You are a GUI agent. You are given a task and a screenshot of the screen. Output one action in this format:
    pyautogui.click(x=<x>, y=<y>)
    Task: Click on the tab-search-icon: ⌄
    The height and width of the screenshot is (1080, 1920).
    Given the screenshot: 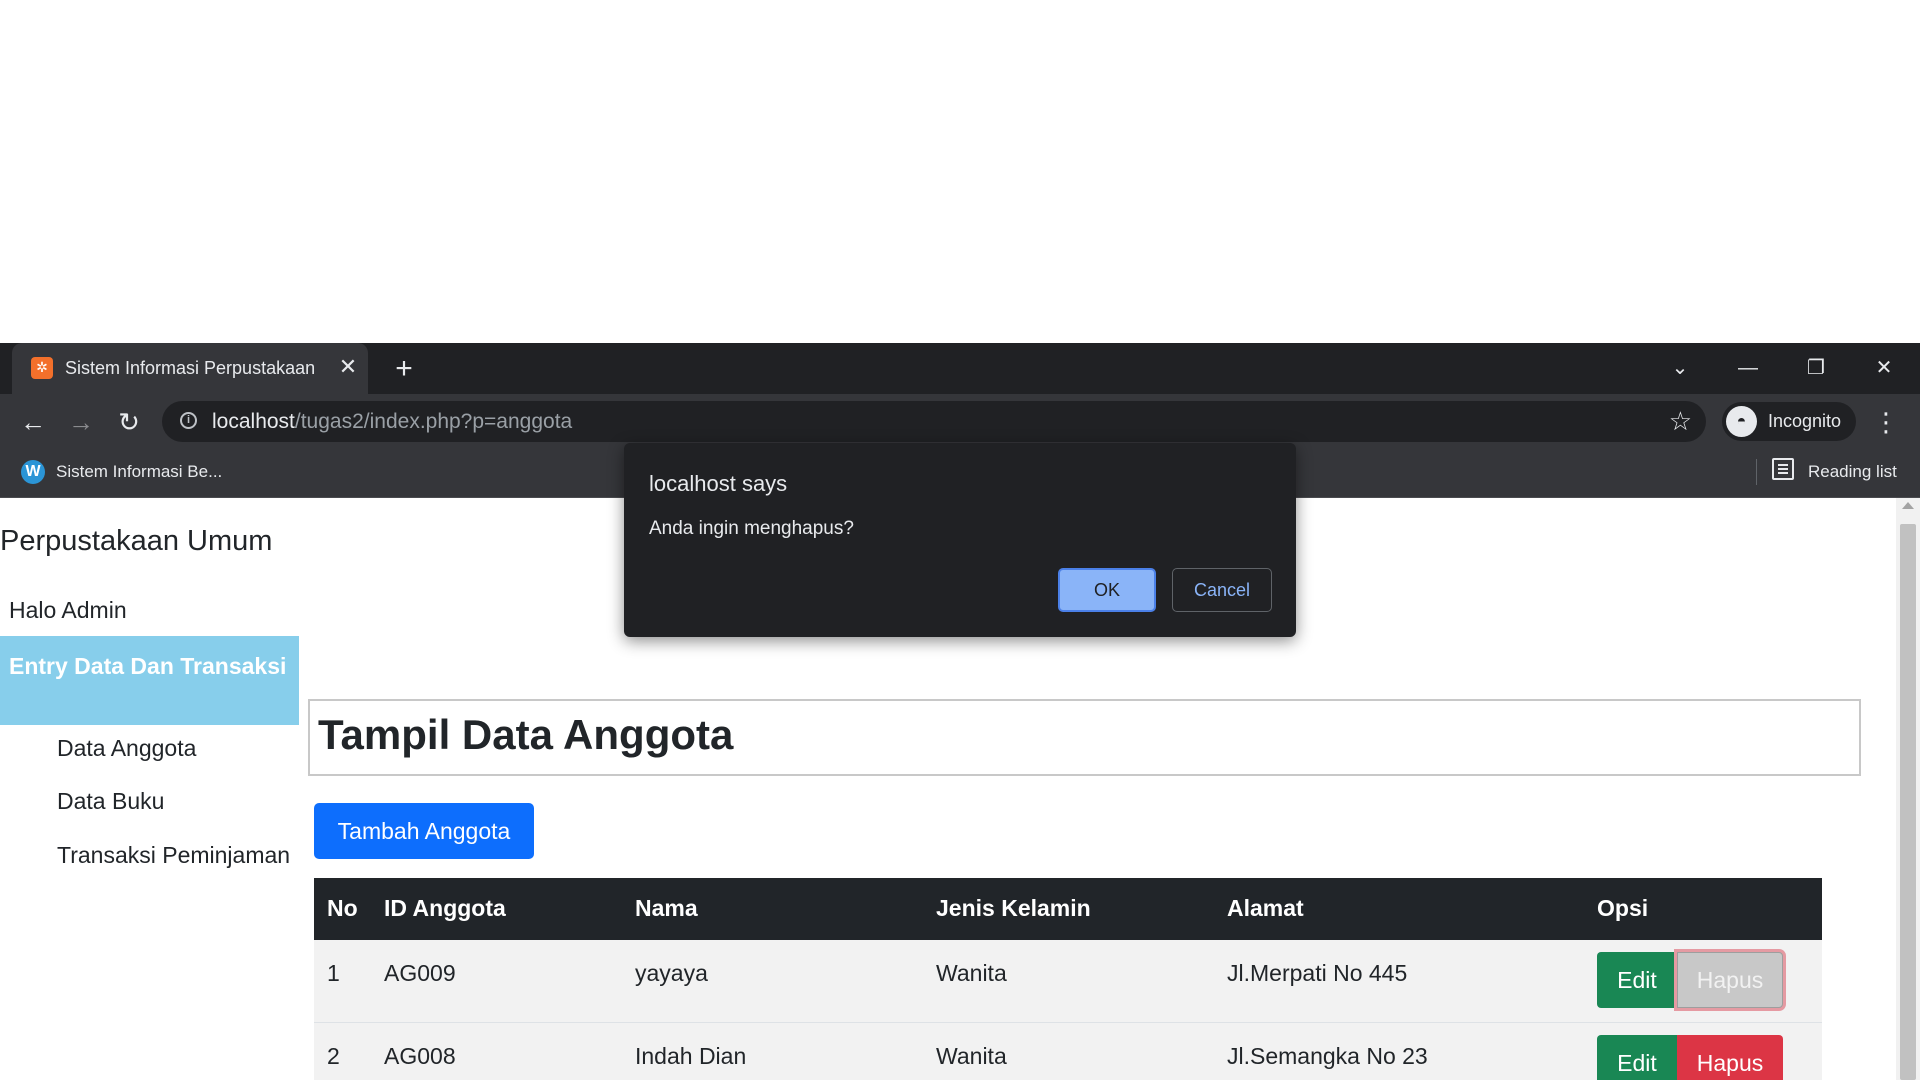 What is the action you would take?
    pyautogui.click(x=1680, y=368)
    